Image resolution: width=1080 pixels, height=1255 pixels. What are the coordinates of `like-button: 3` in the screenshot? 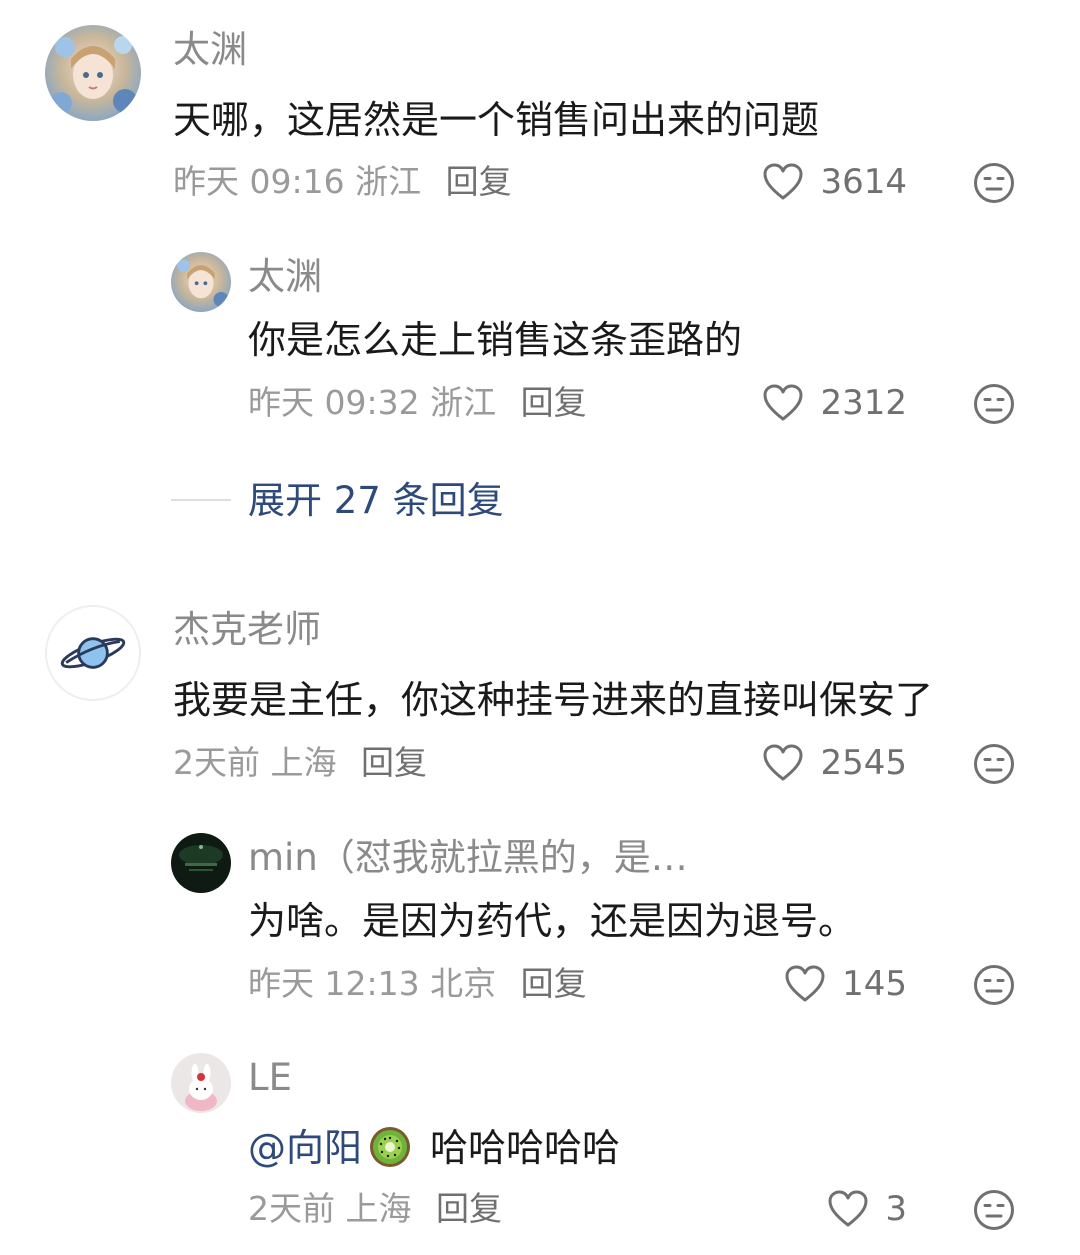 It's located at (867, 1209).